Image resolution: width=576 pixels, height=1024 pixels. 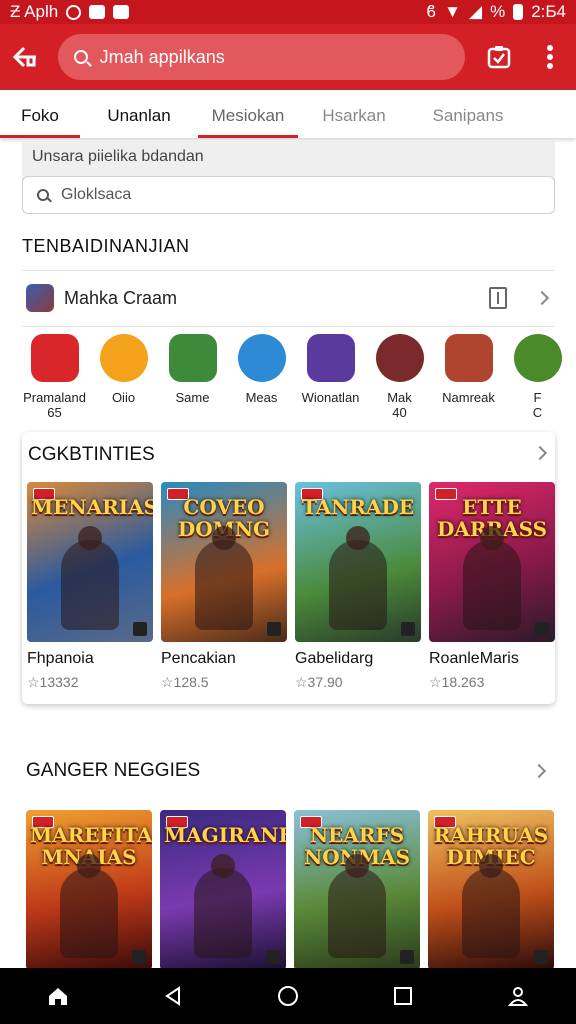 I want to click on app-label: Same, so click(x=192, y=397).